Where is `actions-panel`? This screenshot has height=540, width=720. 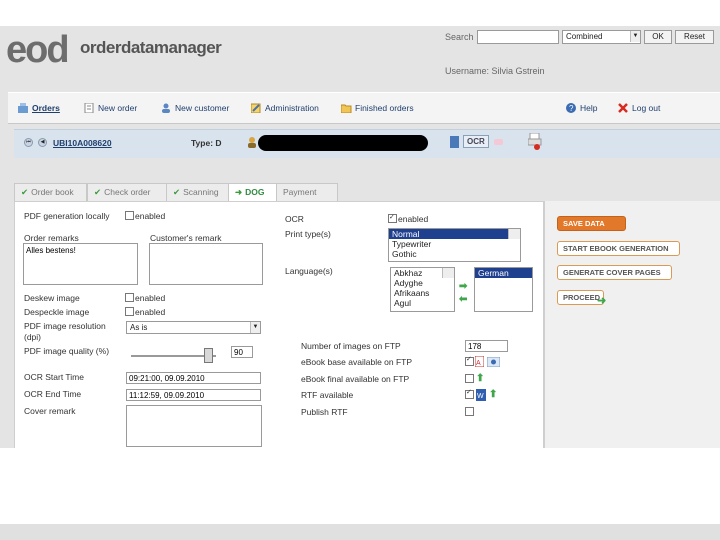
actions-panel is located at coordinates (632, 324).